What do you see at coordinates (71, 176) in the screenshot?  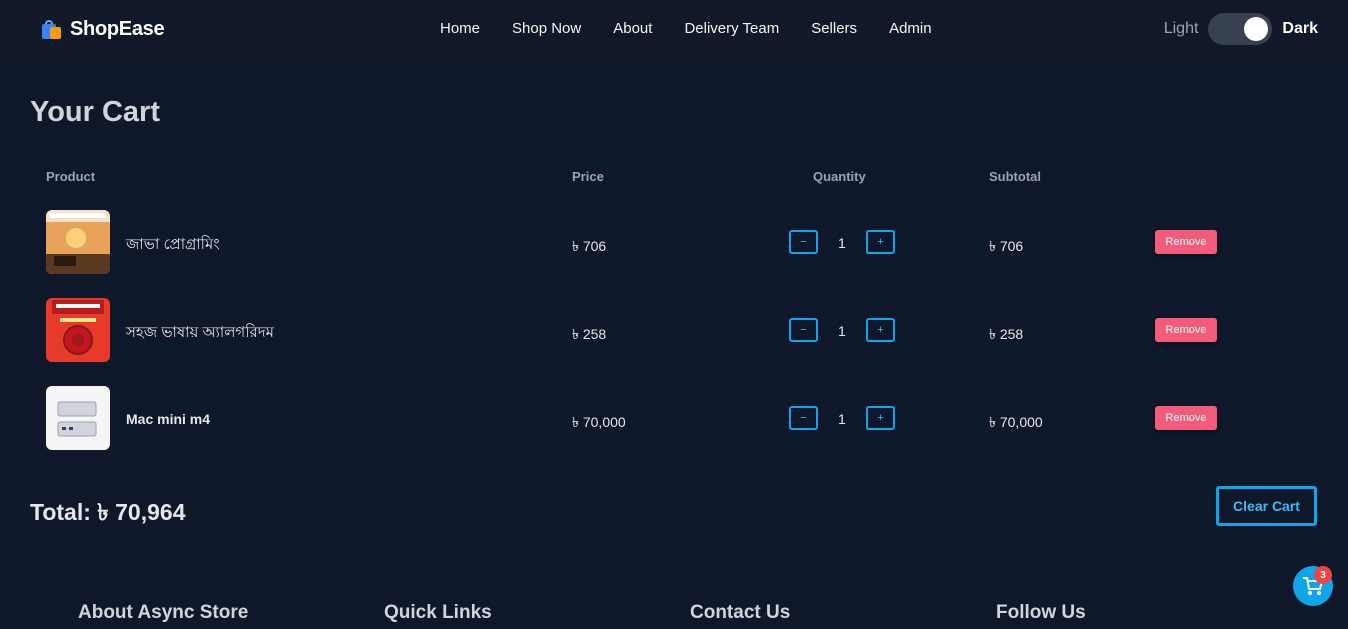 I see `column-product: Product` at bounding box center [71, 176].